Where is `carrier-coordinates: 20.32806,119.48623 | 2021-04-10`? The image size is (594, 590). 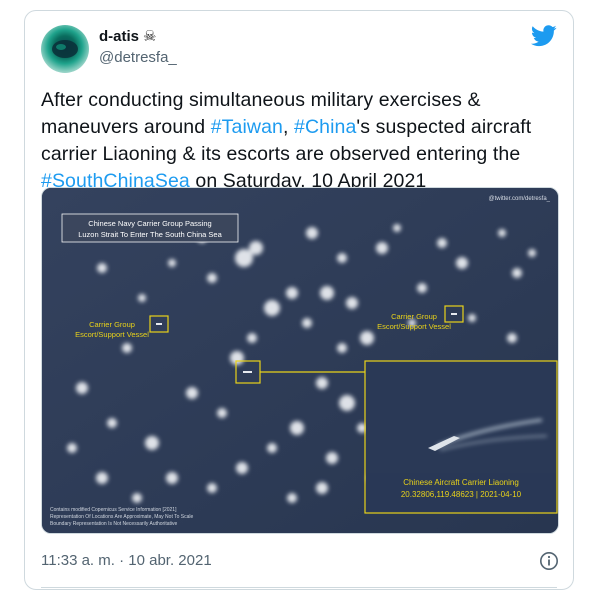 carrier-coordinates: 20.32806,119.48623 | 2021-04-10 is located at coordinates (461, 494).